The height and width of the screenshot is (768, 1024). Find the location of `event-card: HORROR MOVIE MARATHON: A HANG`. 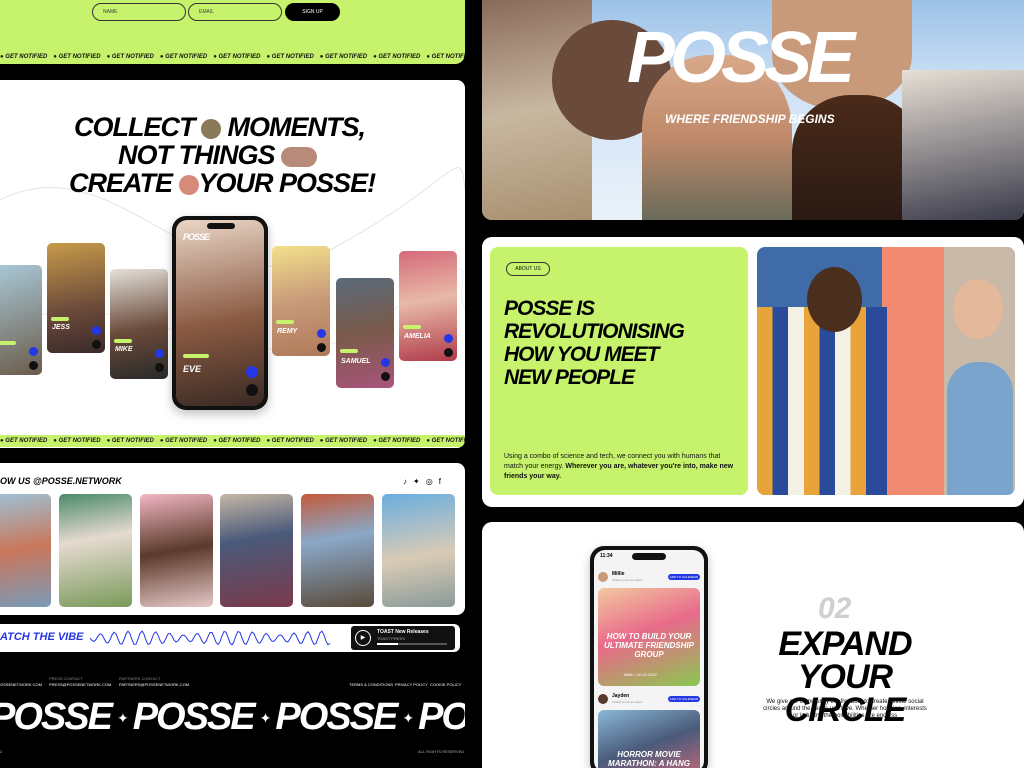

event-card: HORROR MOVIE MARATHON: A HANG is located at coordinates (649, 739).